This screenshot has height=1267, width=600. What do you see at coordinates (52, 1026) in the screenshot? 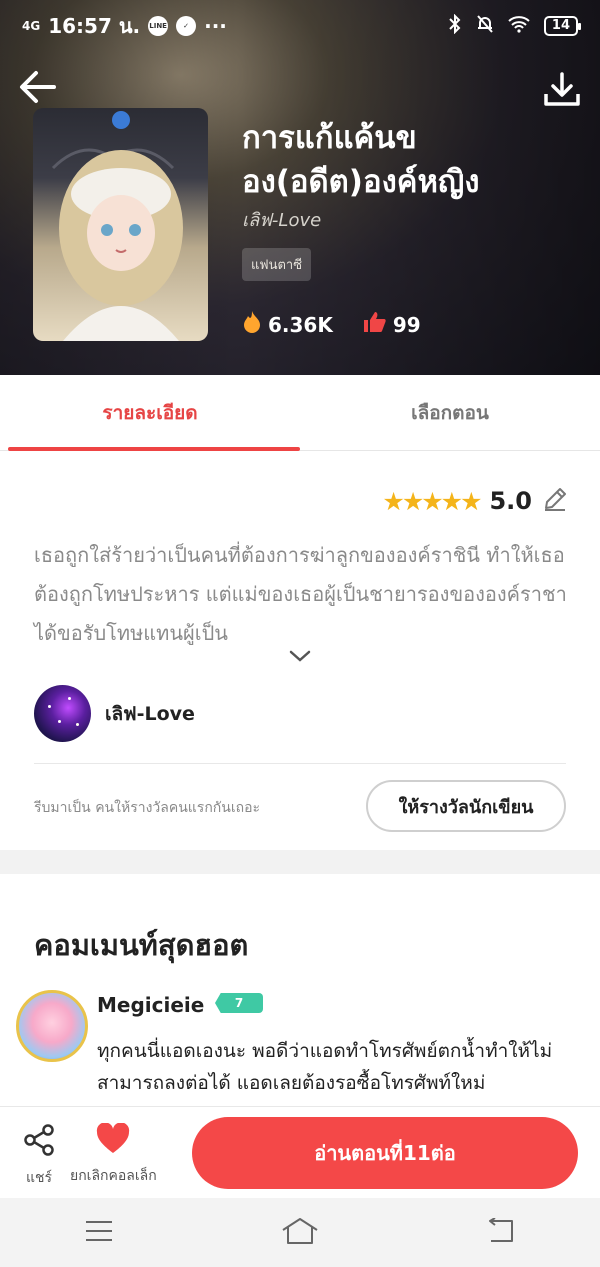
I see `commenter-avatar` at bounding box center [52, 1026].